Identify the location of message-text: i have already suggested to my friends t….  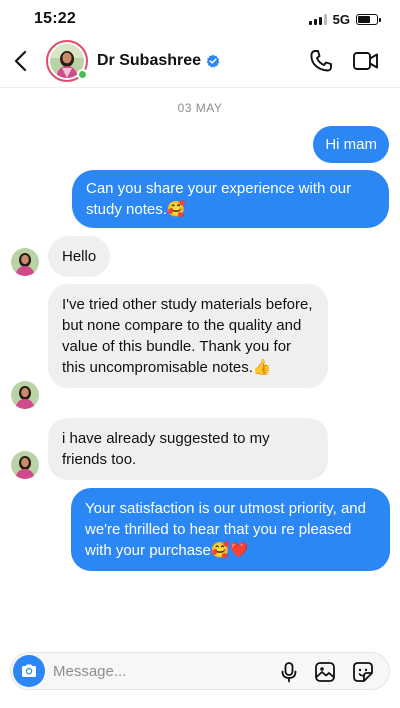
(166, 449).